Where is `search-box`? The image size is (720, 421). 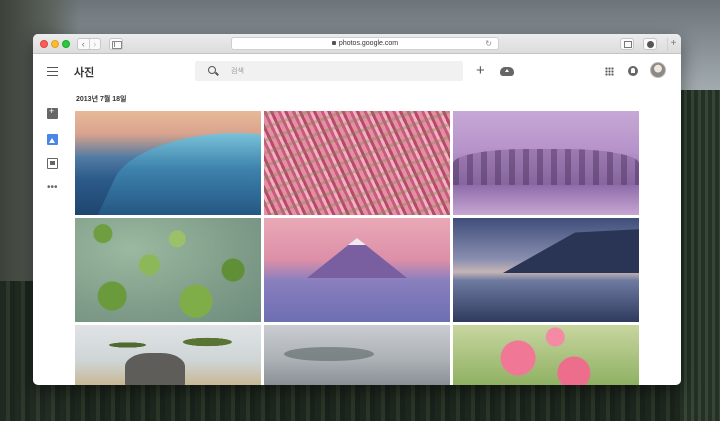
search-box is located at coordinates (329, 71).